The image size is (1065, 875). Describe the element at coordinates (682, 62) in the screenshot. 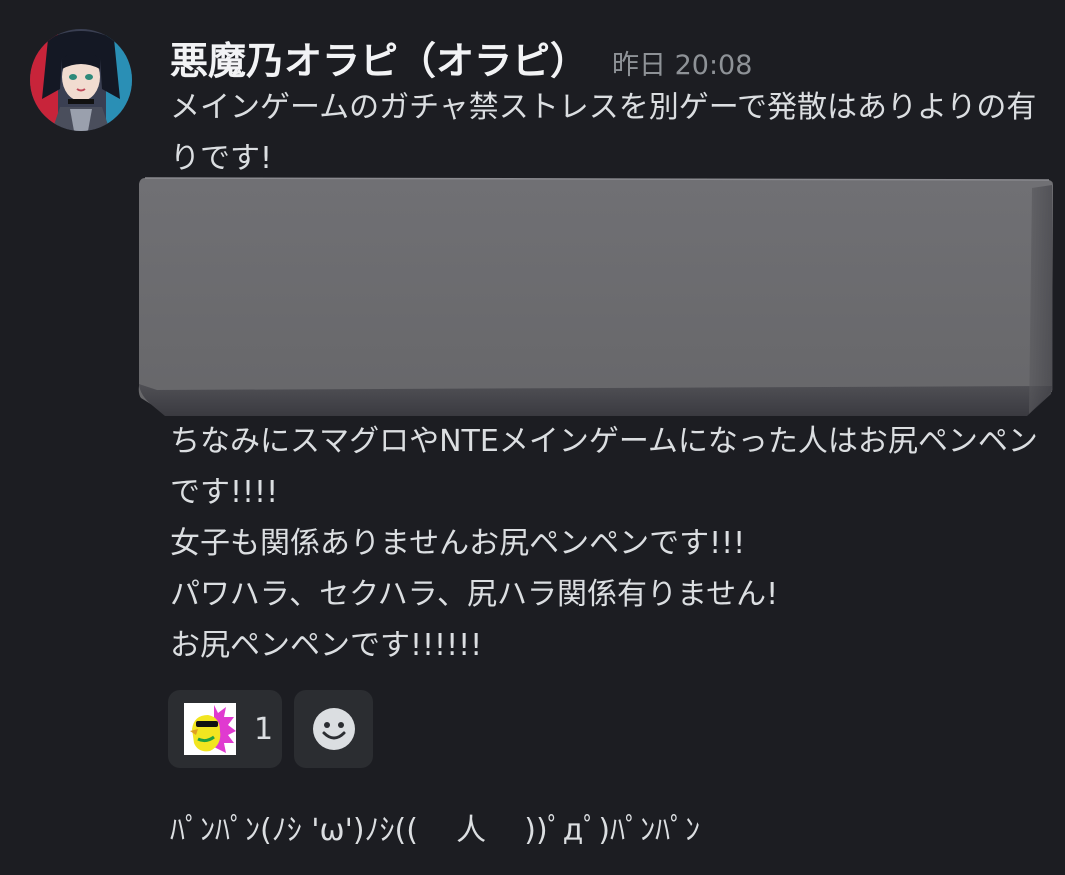

I see `message-timestamp: 昨日 20:08` at that location.